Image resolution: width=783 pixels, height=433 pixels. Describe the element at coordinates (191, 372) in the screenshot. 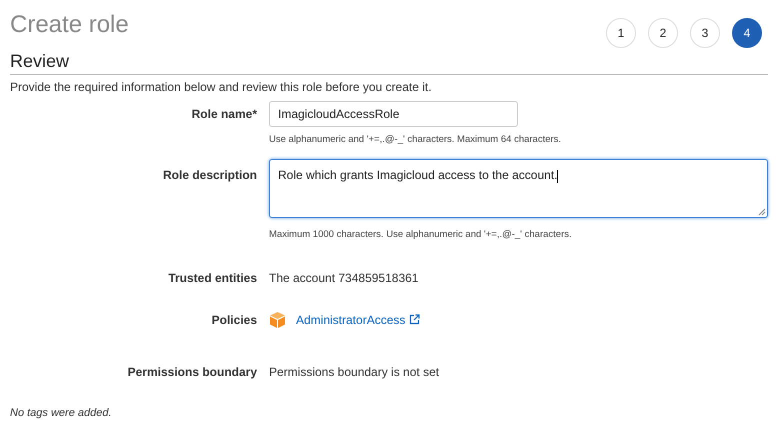

I see `field-label: Permissions boundary` at that location.